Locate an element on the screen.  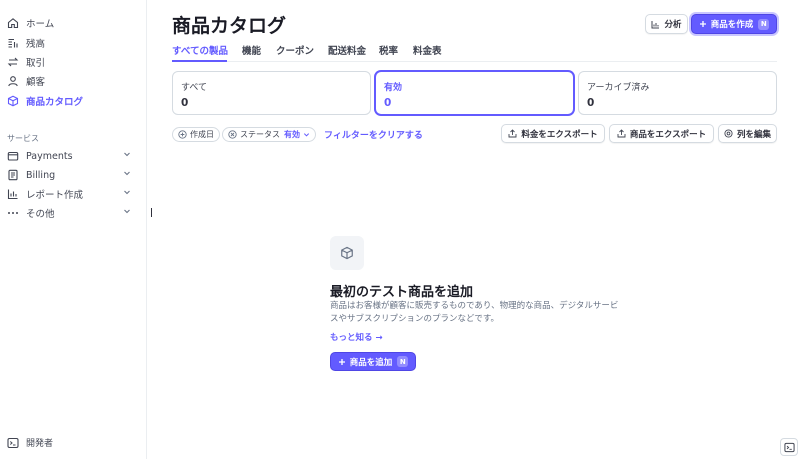
home-icon is located at coordinates (13, 23).